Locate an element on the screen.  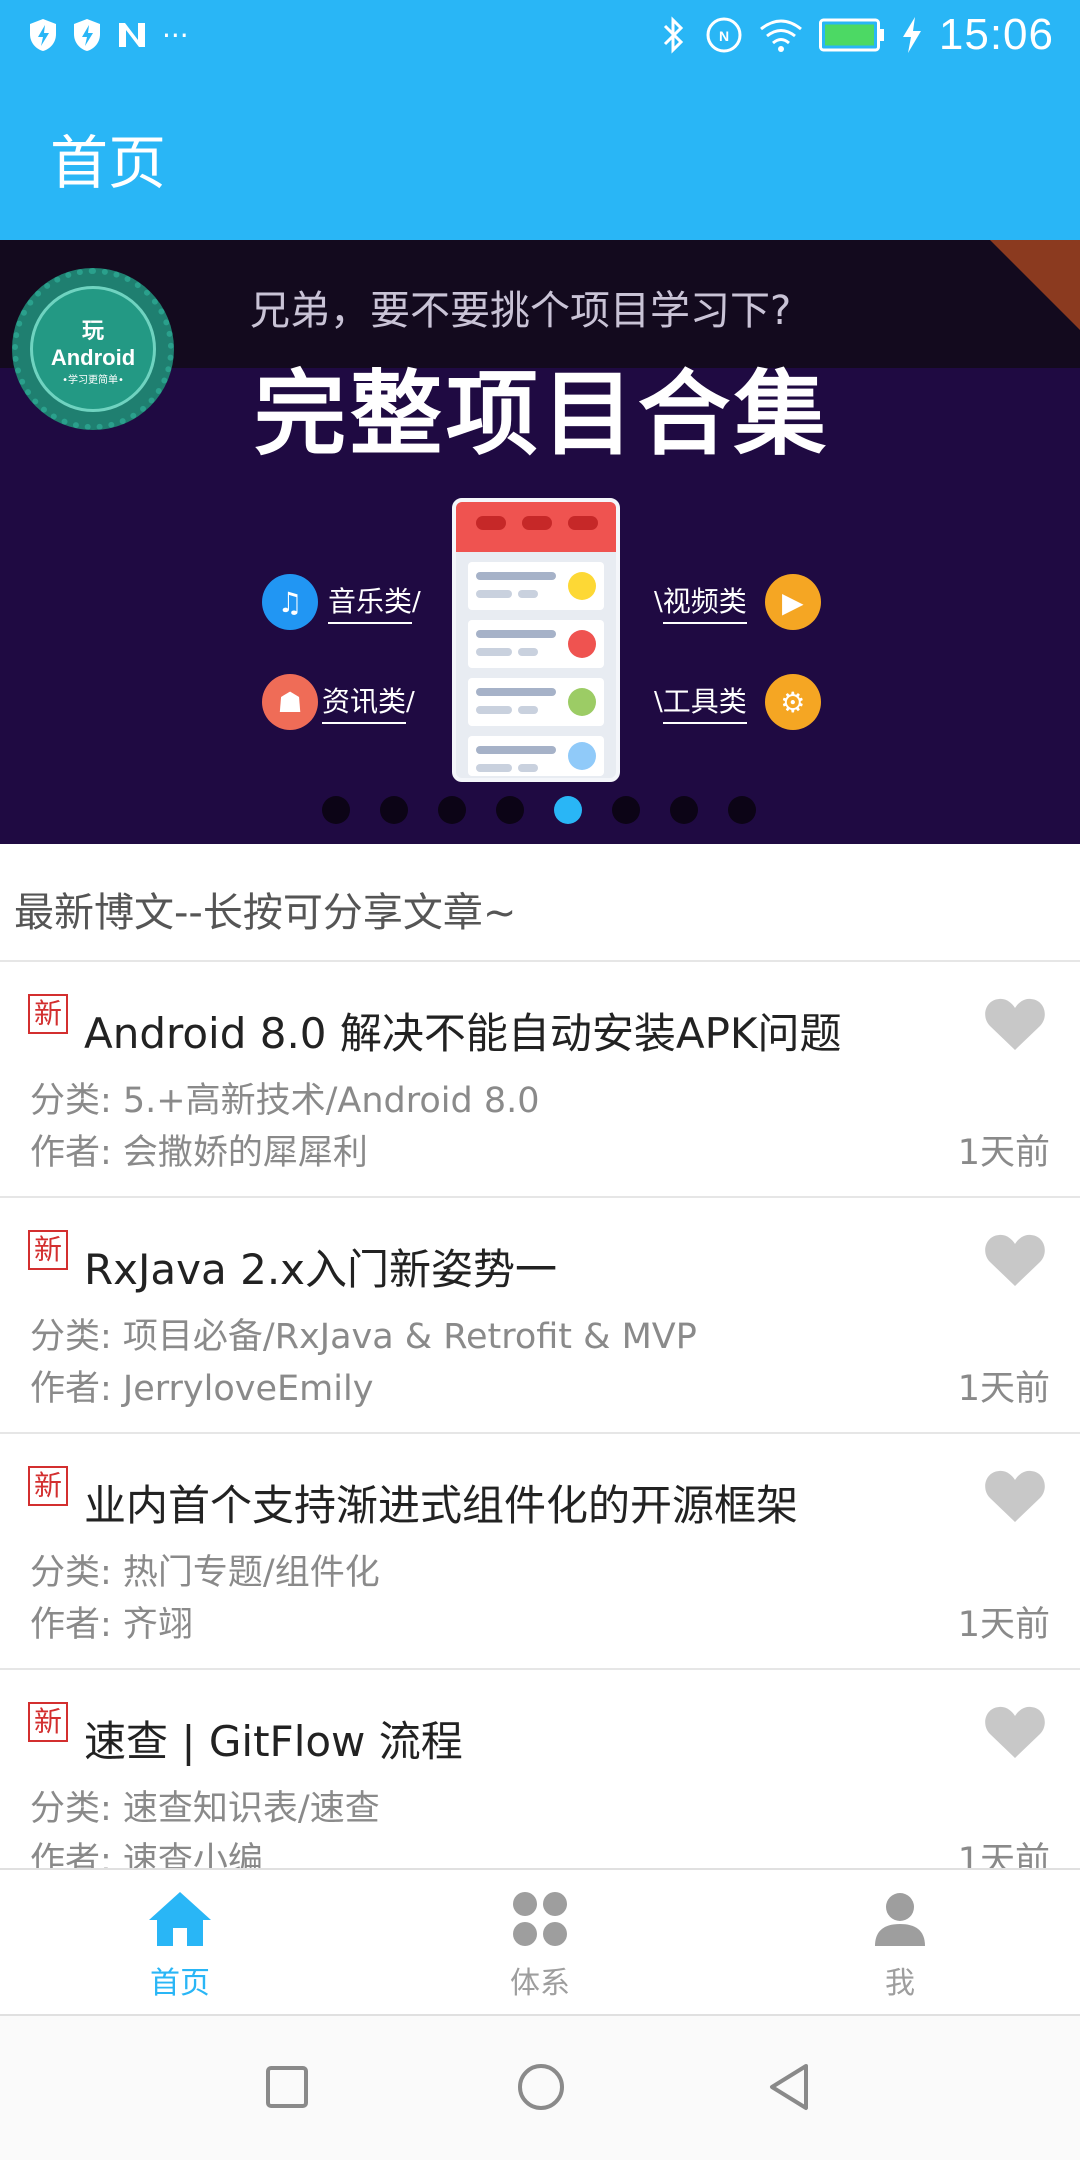
carousel-indicator is located at coordinates (539, 810).